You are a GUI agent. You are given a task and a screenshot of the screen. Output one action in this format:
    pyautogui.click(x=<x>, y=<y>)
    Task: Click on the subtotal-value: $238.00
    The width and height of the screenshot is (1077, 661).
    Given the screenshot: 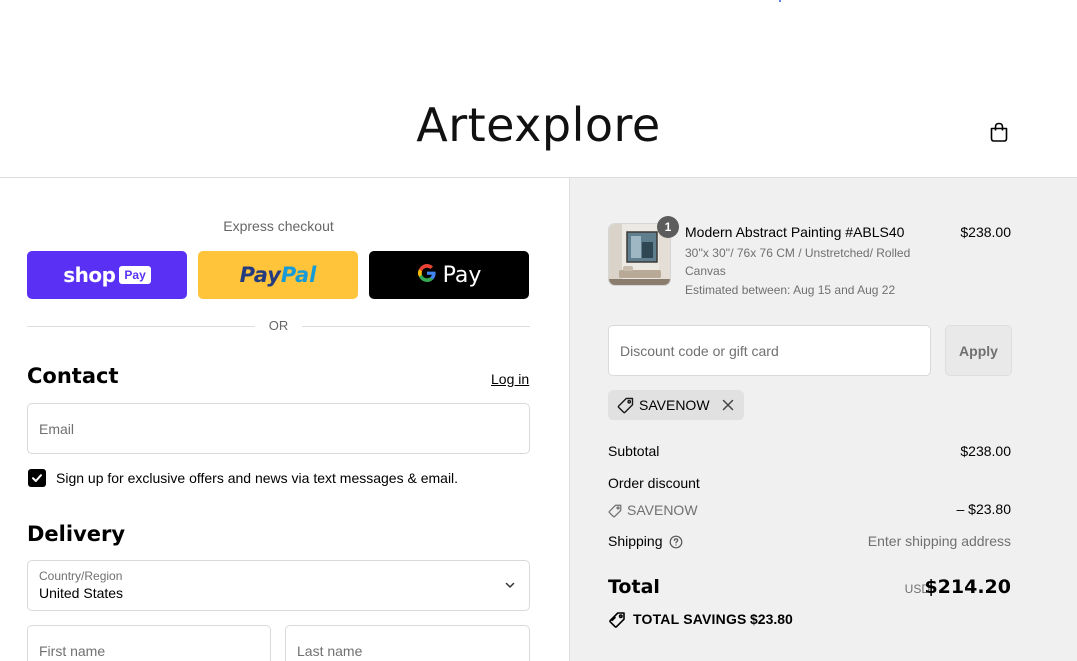 What is the action you would take?
    pyautogui.click(x=985, y=451)
    